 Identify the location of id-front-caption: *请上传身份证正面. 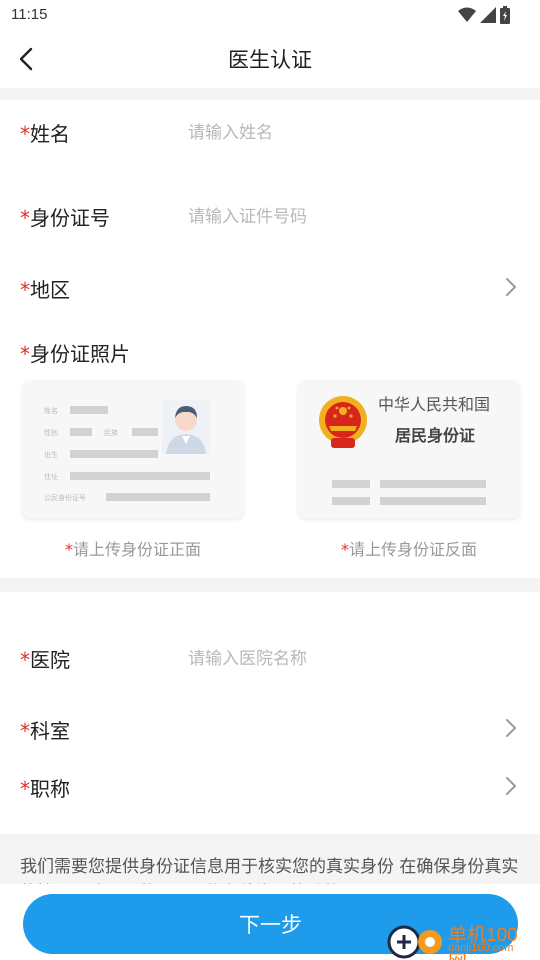
(132, 549).